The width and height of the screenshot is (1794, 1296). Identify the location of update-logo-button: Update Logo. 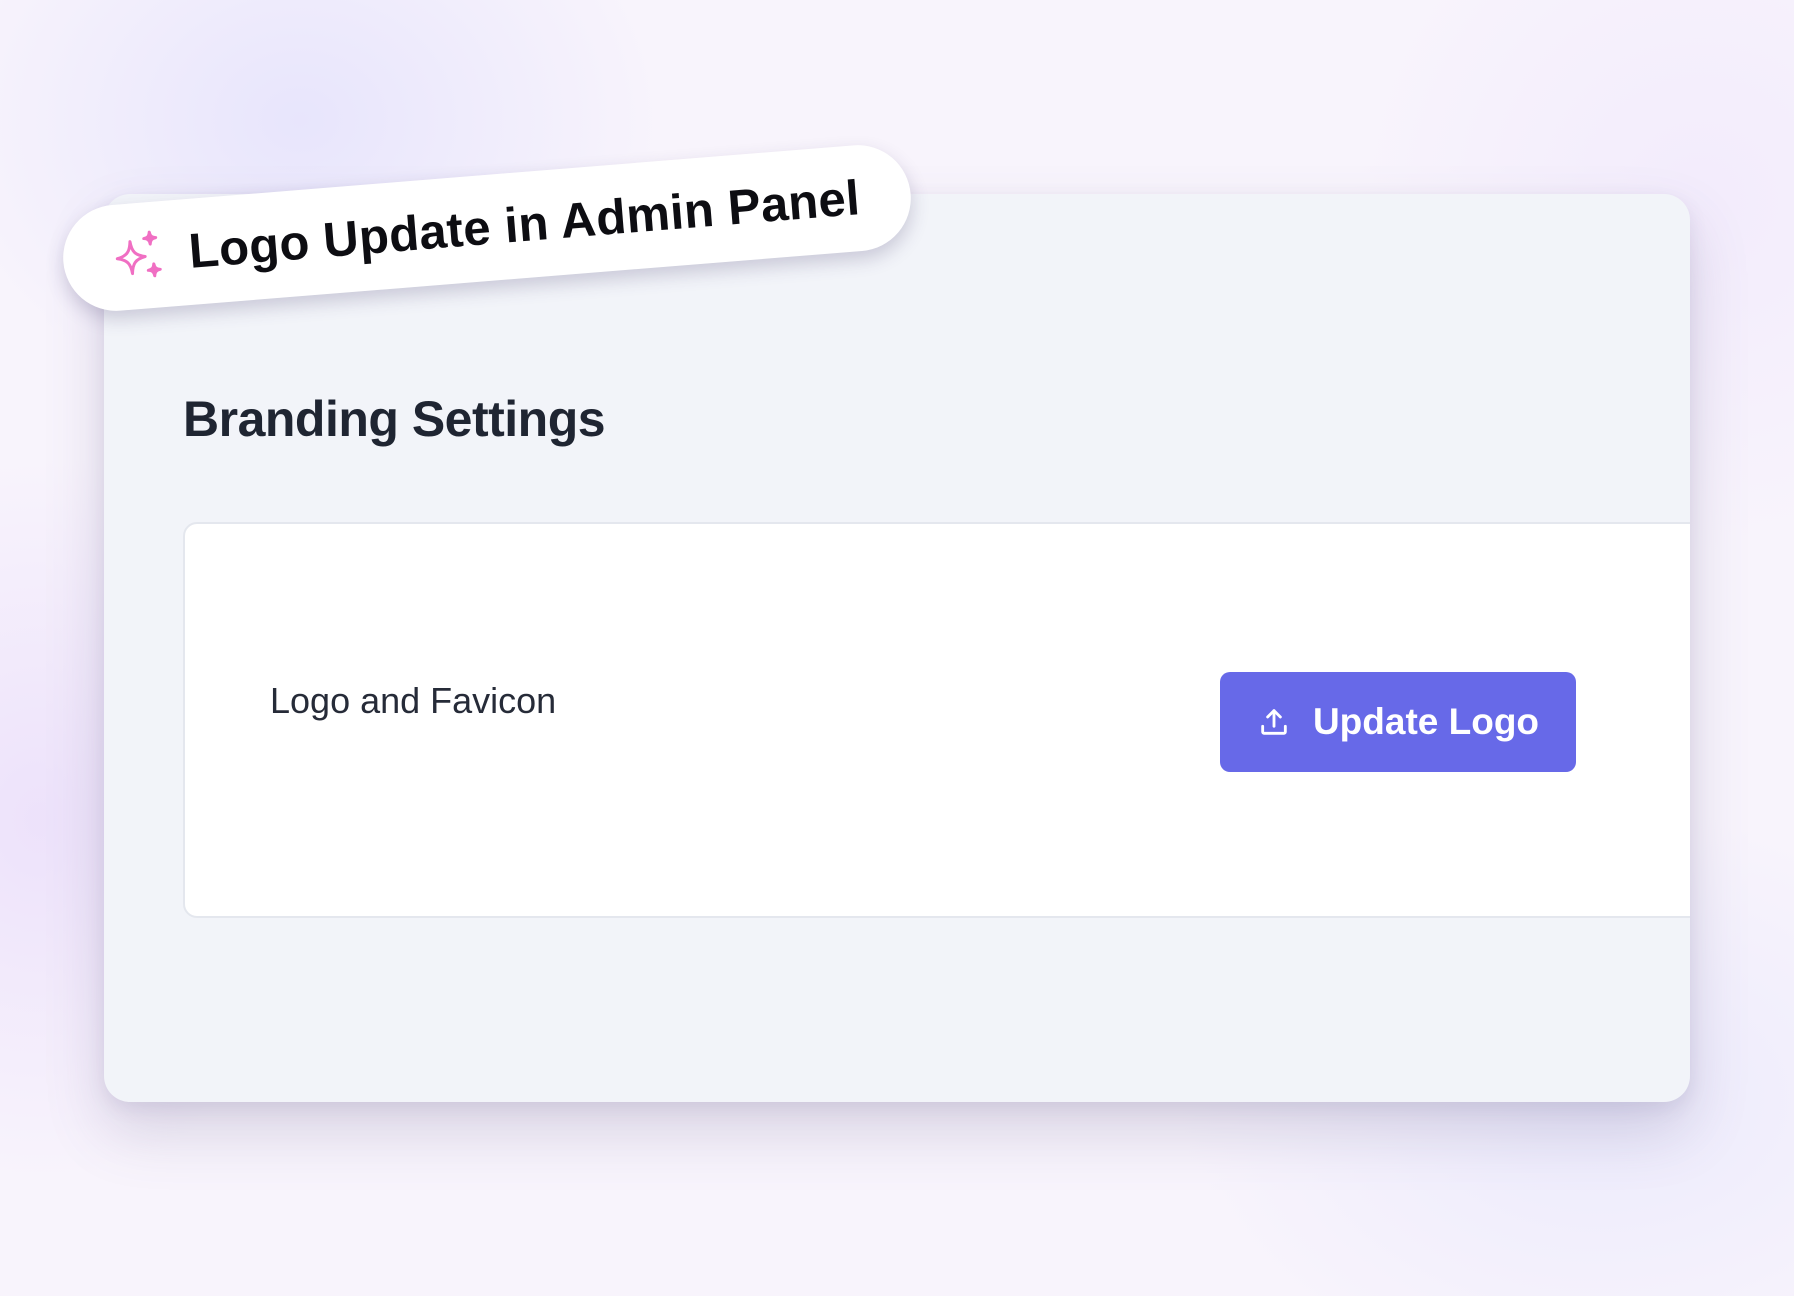
(1398, 722).